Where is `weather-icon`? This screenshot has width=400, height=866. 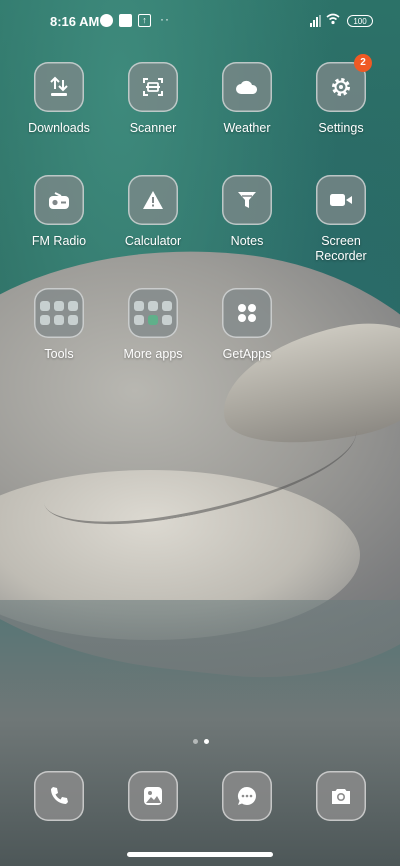 weather-icon is located at coordinates (247, 87).